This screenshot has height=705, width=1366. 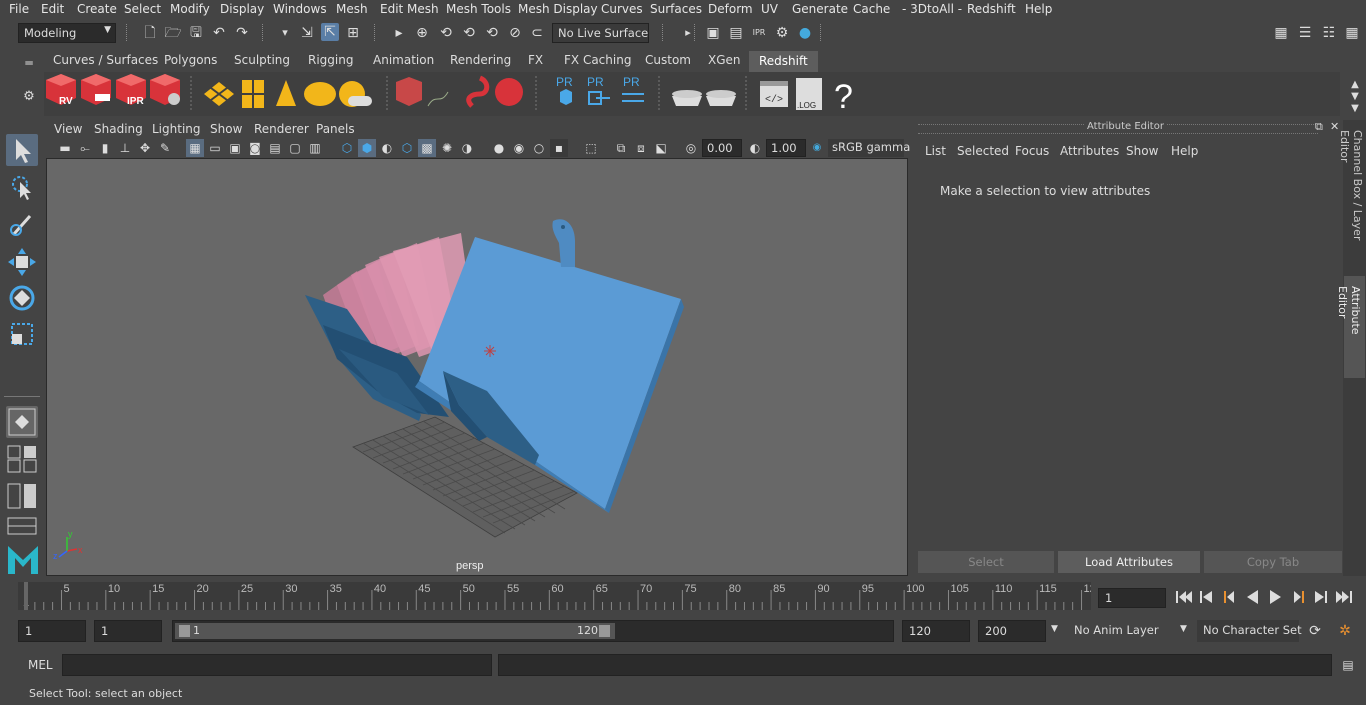 I want to click on current-time-marker, so click(x=26, y=596).